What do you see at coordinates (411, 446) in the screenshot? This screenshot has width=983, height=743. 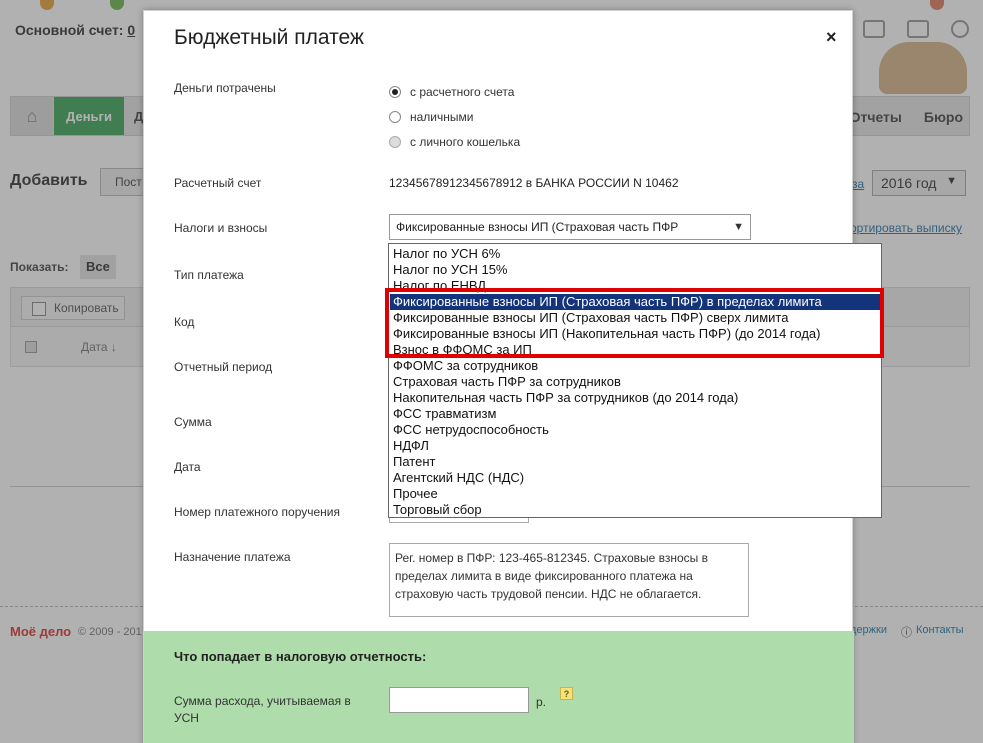 I see `dropdown-option: НДФЛ` at bounding box center [411, 446].